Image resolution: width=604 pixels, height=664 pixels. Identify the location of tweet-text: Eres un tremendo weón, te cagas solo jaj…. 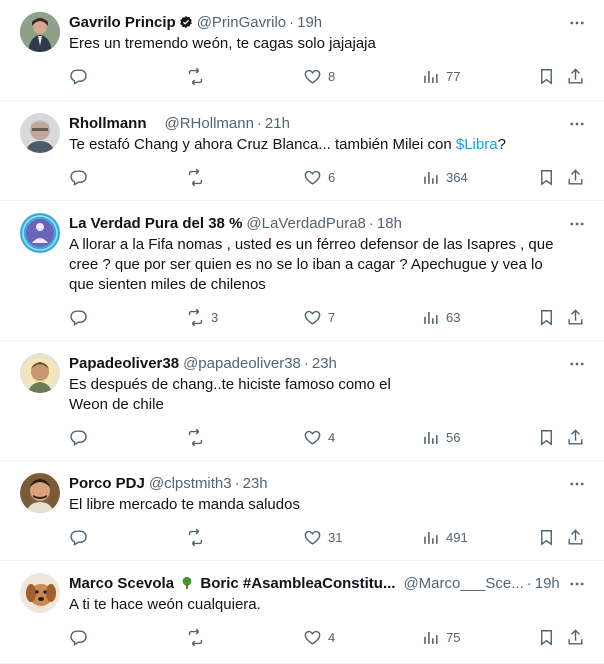
(328, 44).